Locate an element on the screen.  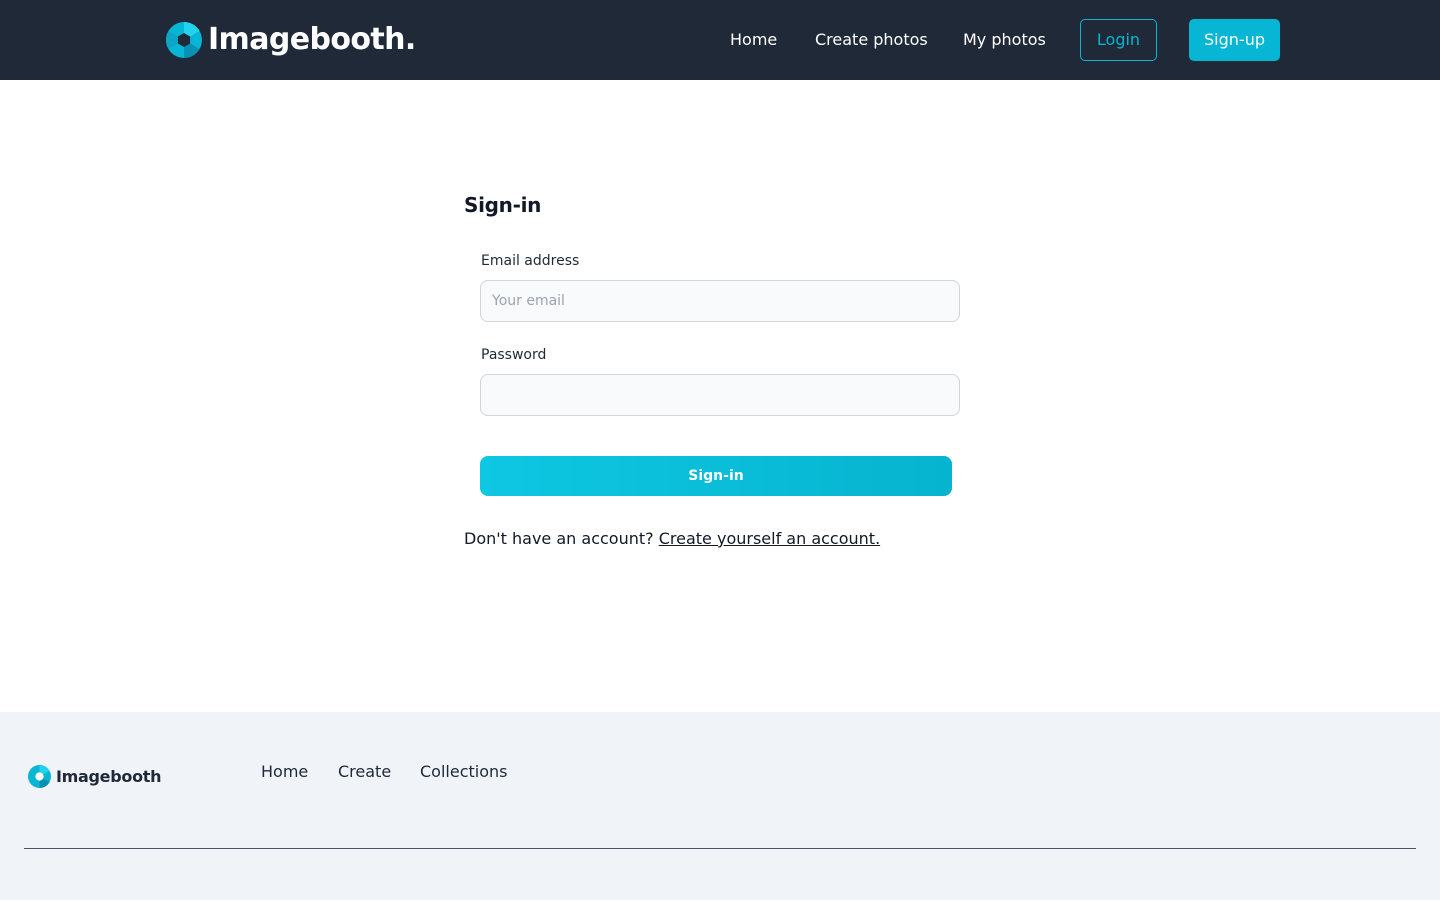
signup-button: Sign-up is located at coordinates (1234, 40).